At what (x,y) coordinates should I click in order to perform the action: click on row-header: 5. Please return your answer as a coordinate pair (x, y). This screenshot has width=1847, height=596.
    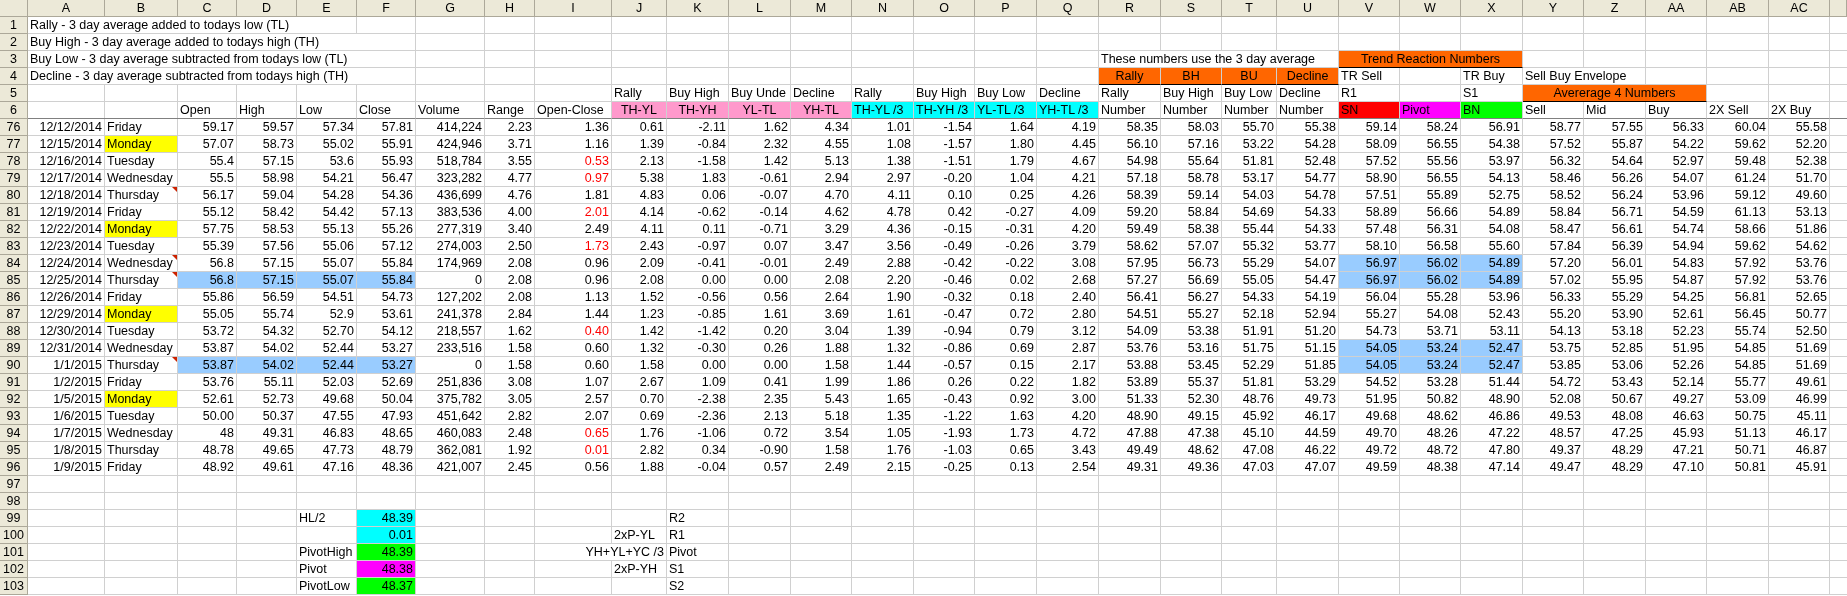
    Looking at the image, I should click on (14, 93).